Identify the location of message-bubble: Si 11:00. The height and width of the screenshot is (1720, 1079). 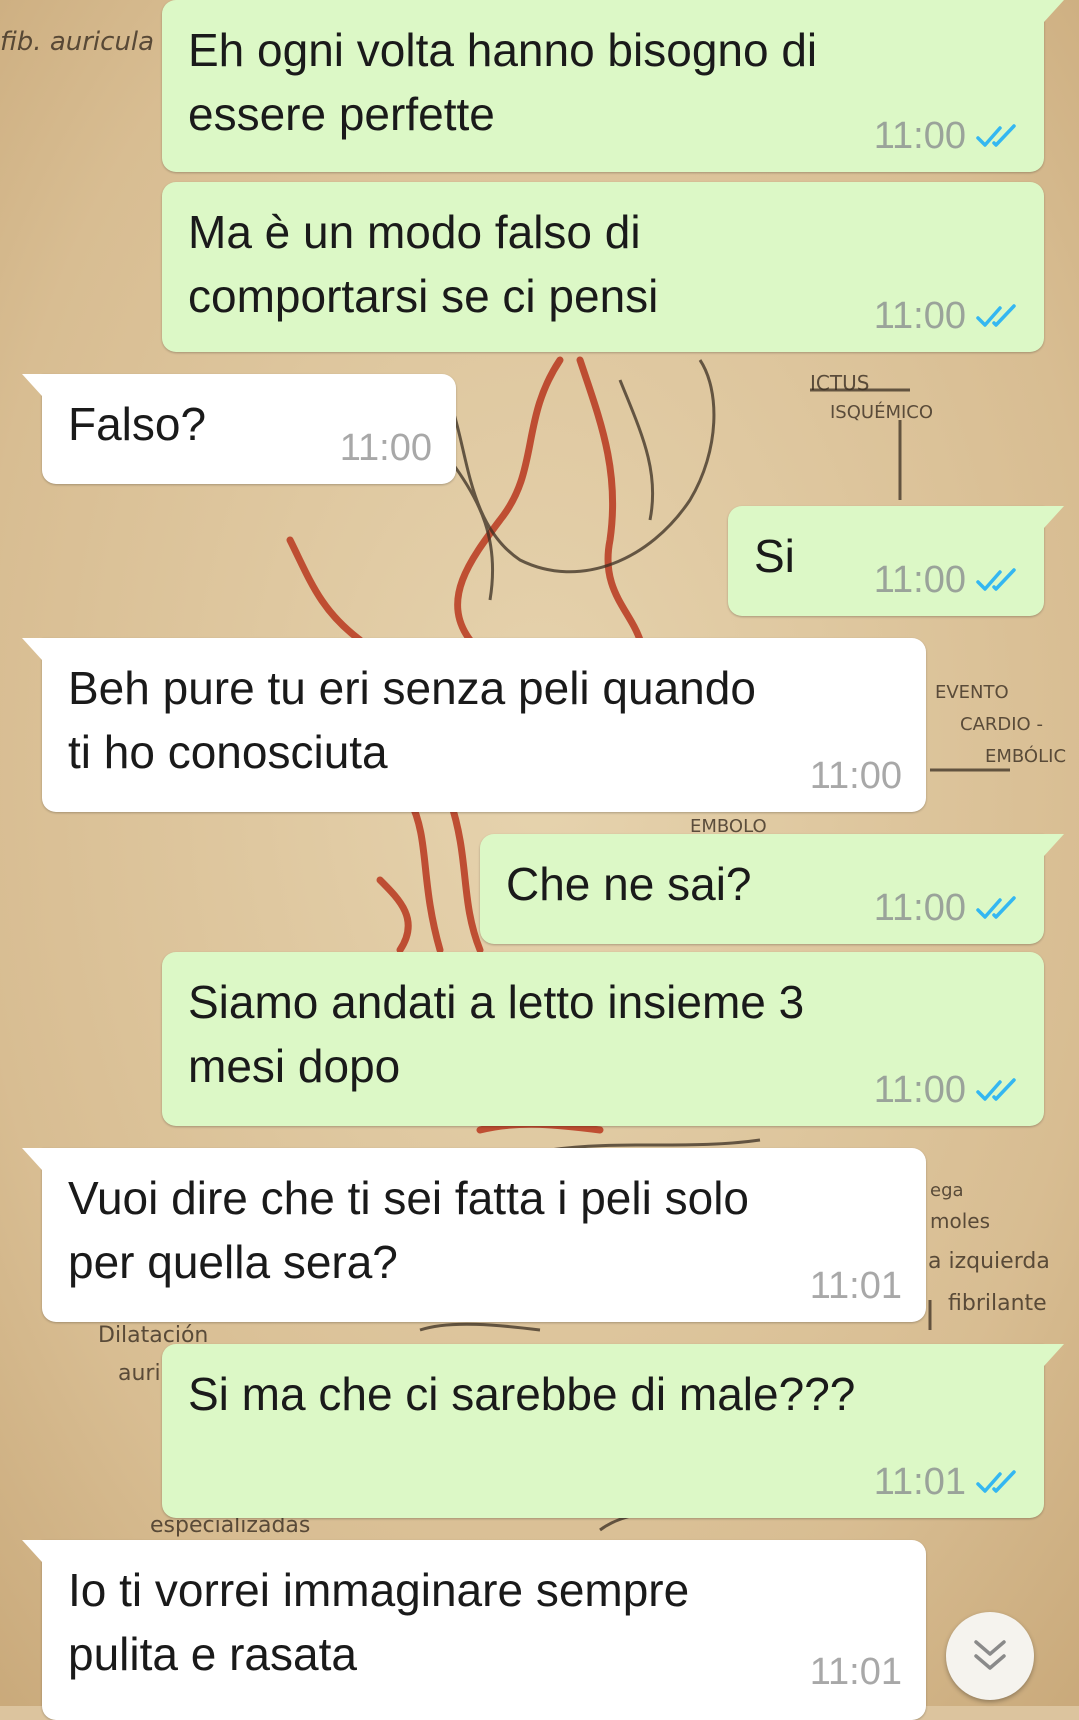
(896, 561).